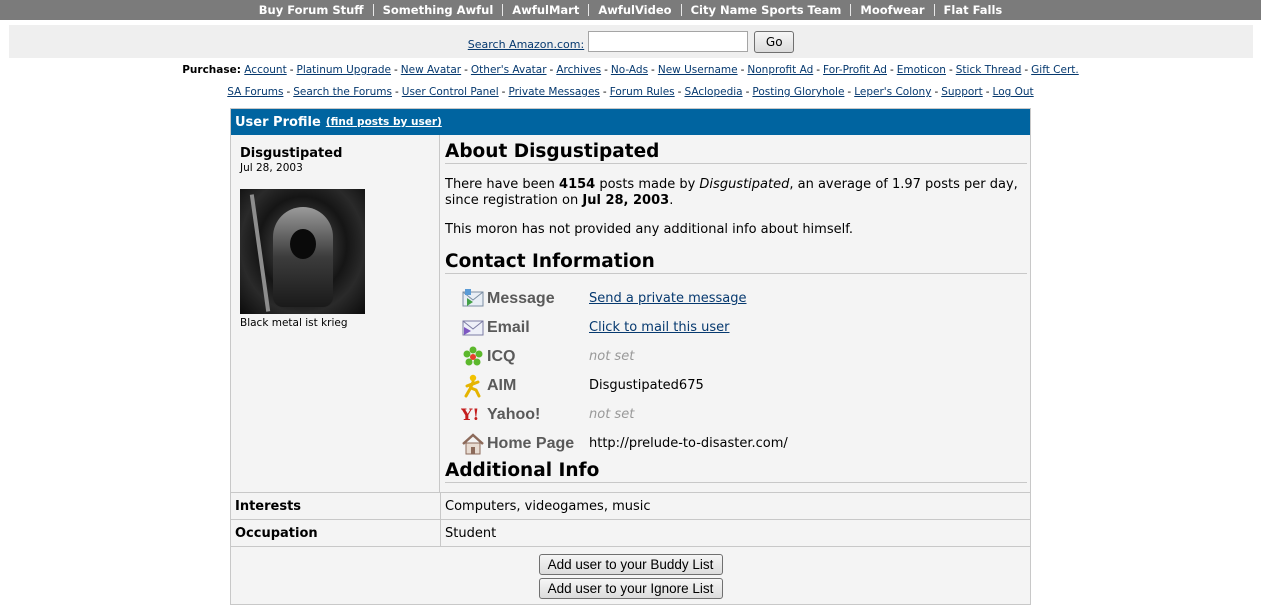 This screenshot has height=609, width=1261. I want to click on purchase-link-for-profit-ad: For-Profit Ad, so click(855, 70).